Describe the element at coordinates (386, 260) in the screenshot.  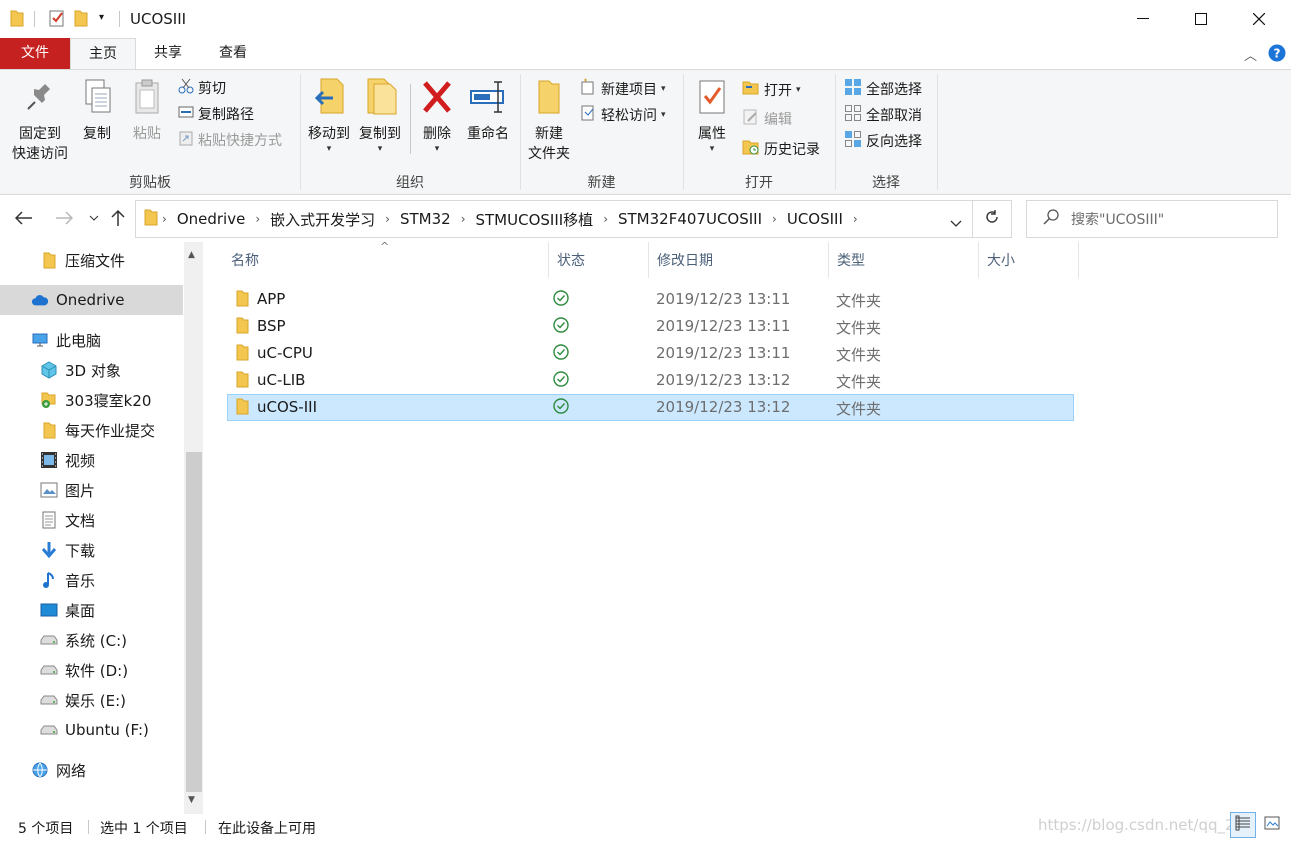
I see `column-header-name: 名称` at that location.